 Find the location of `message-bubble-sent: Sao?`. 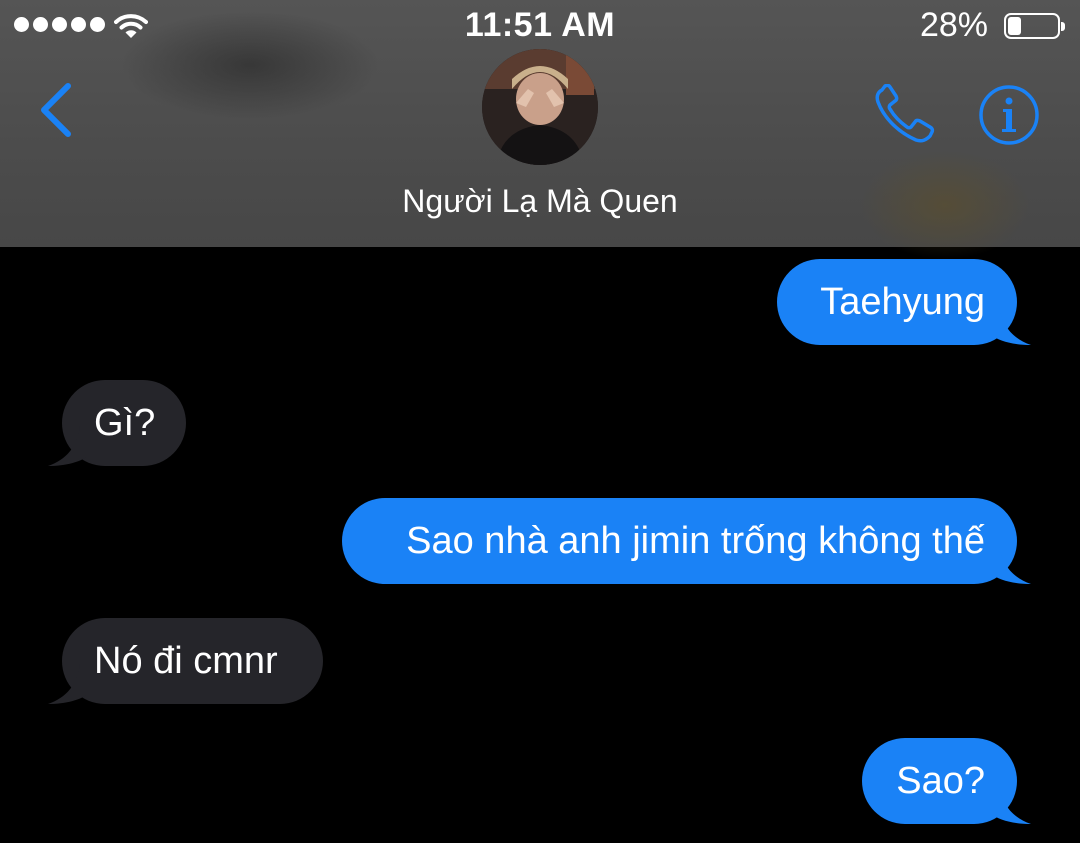

message-bubble-sent: Sao? is located at coordinates (946, 781).